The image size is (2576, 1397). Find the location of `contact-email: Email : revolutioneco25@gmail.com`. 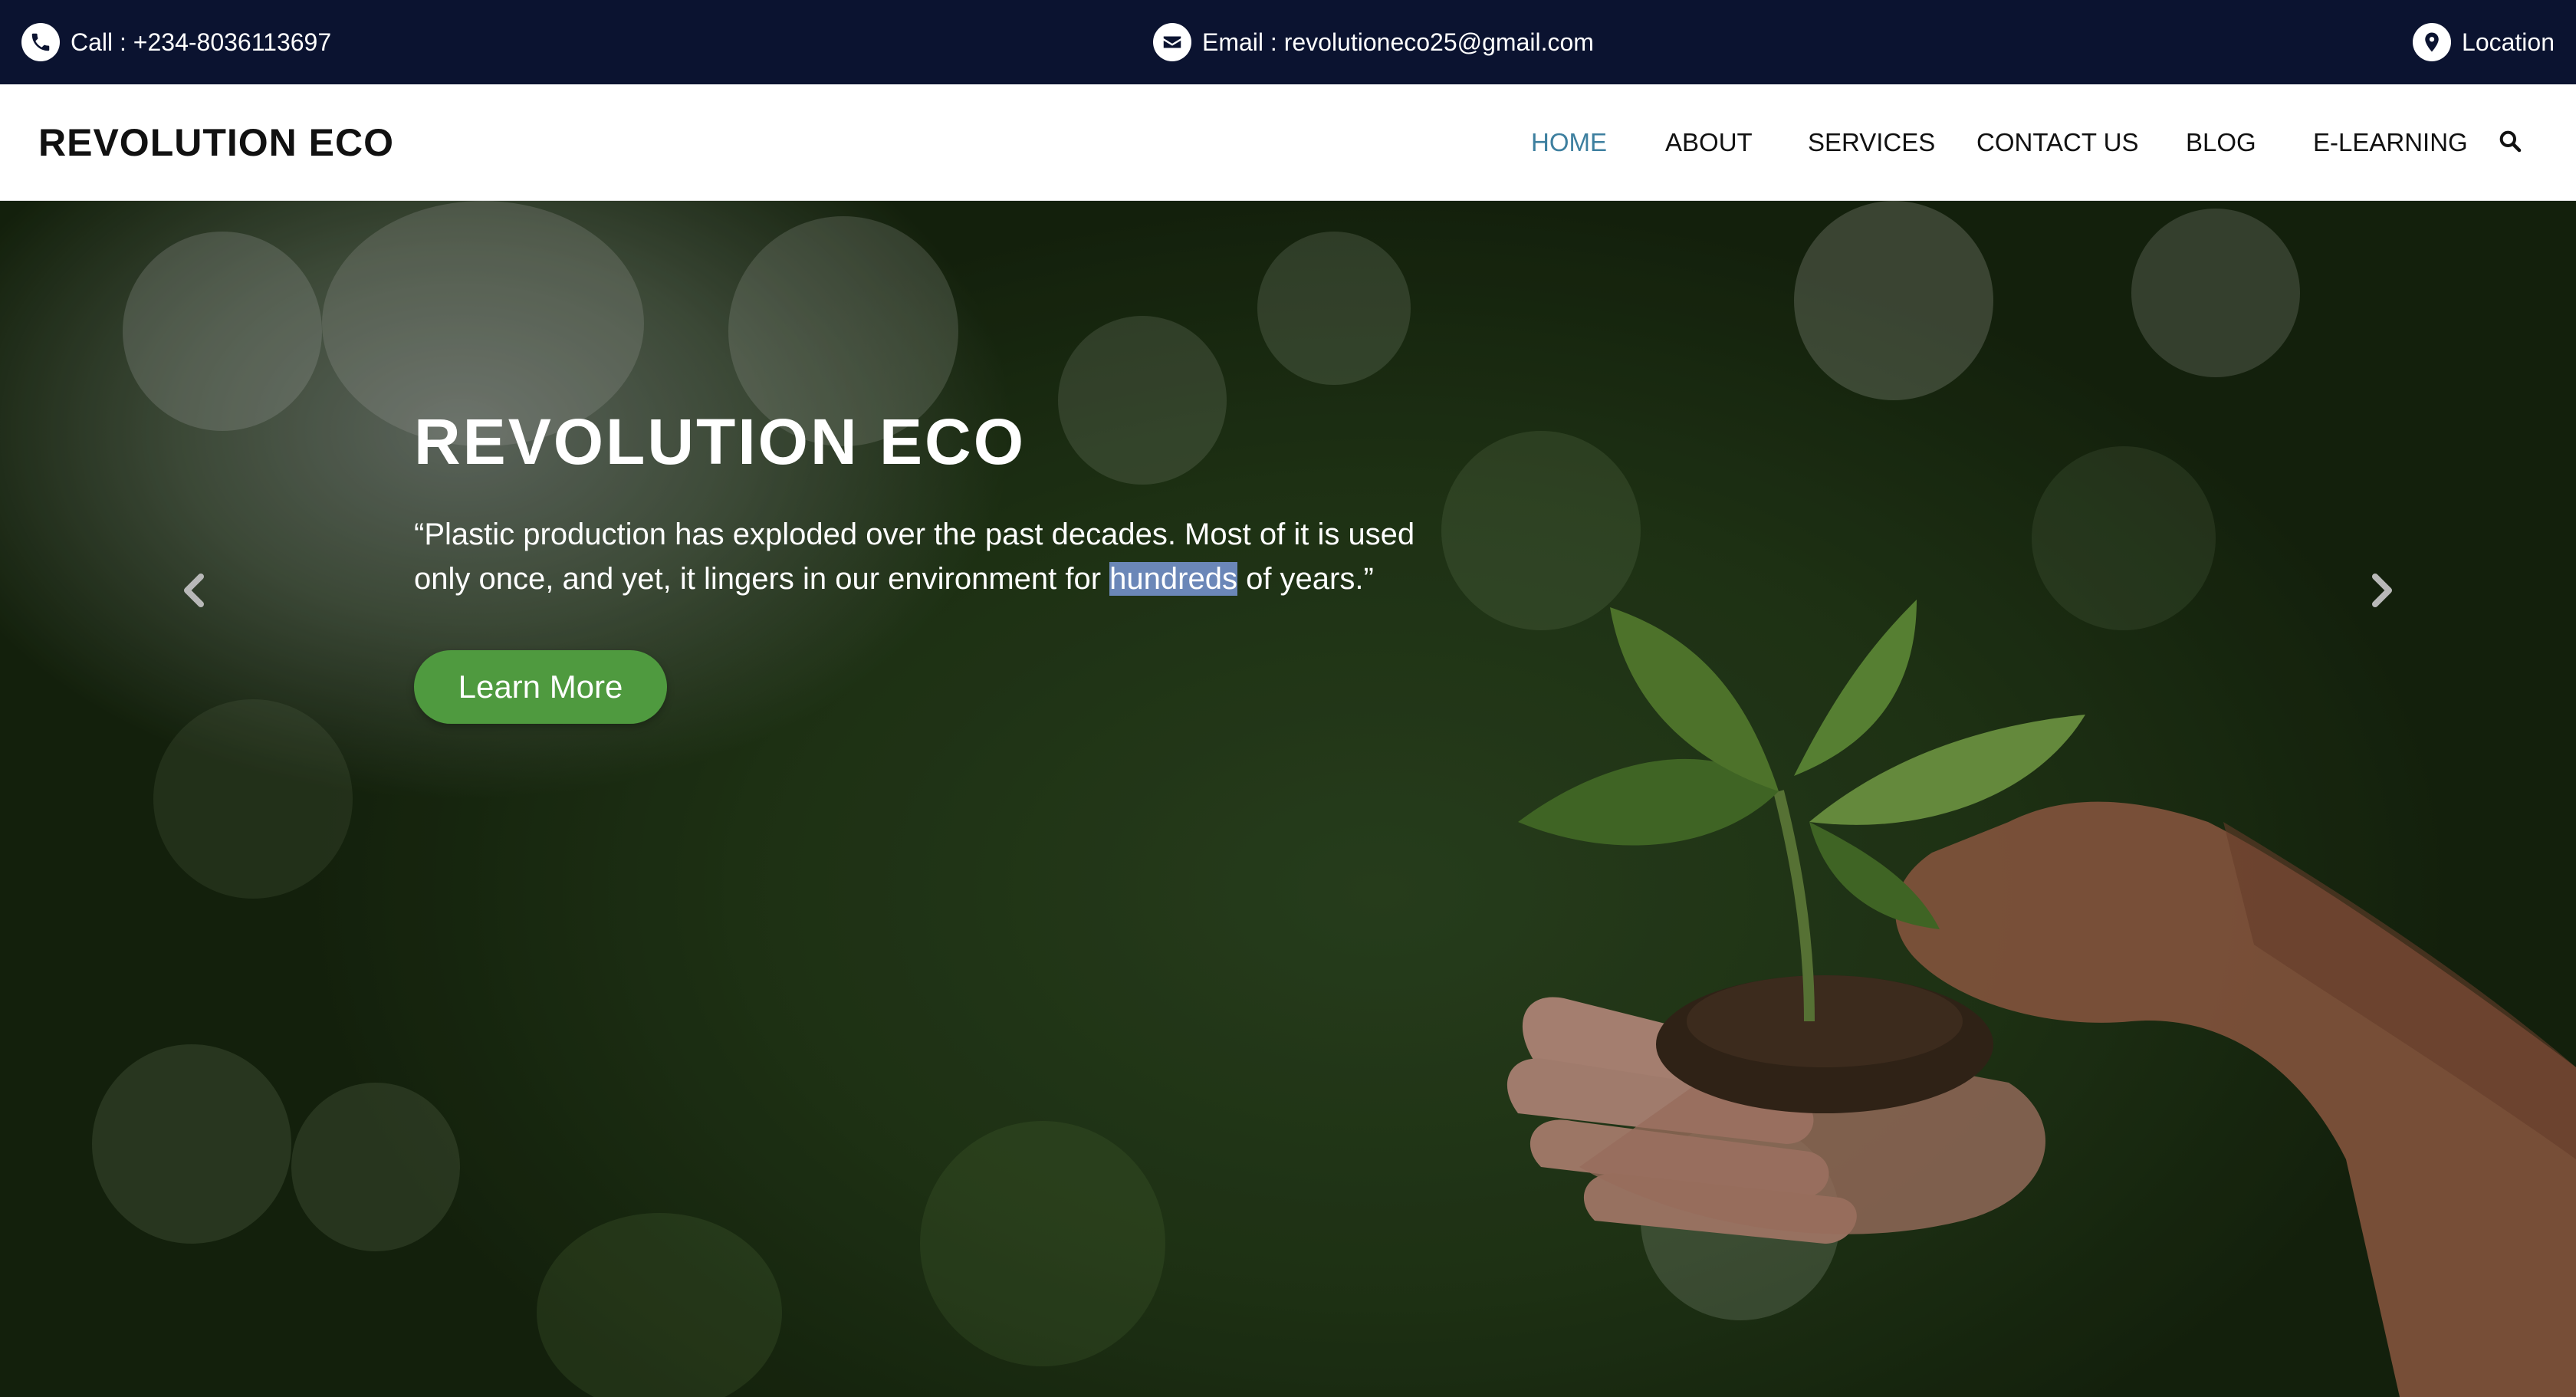

contact-email: Email : revolutioneco25@gmail.com is located at coordinates (1373, 42).